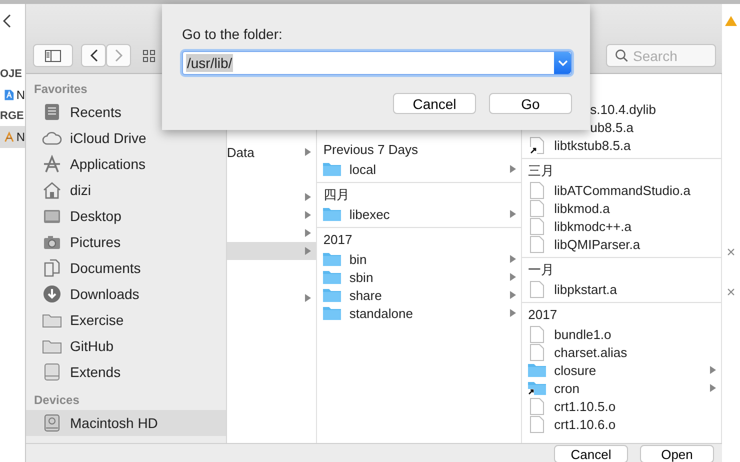  What do you see at coordinates (126, 294) in the screenshot?
I see `sidebar-item: Downloads` at bounding box center [126, 294].